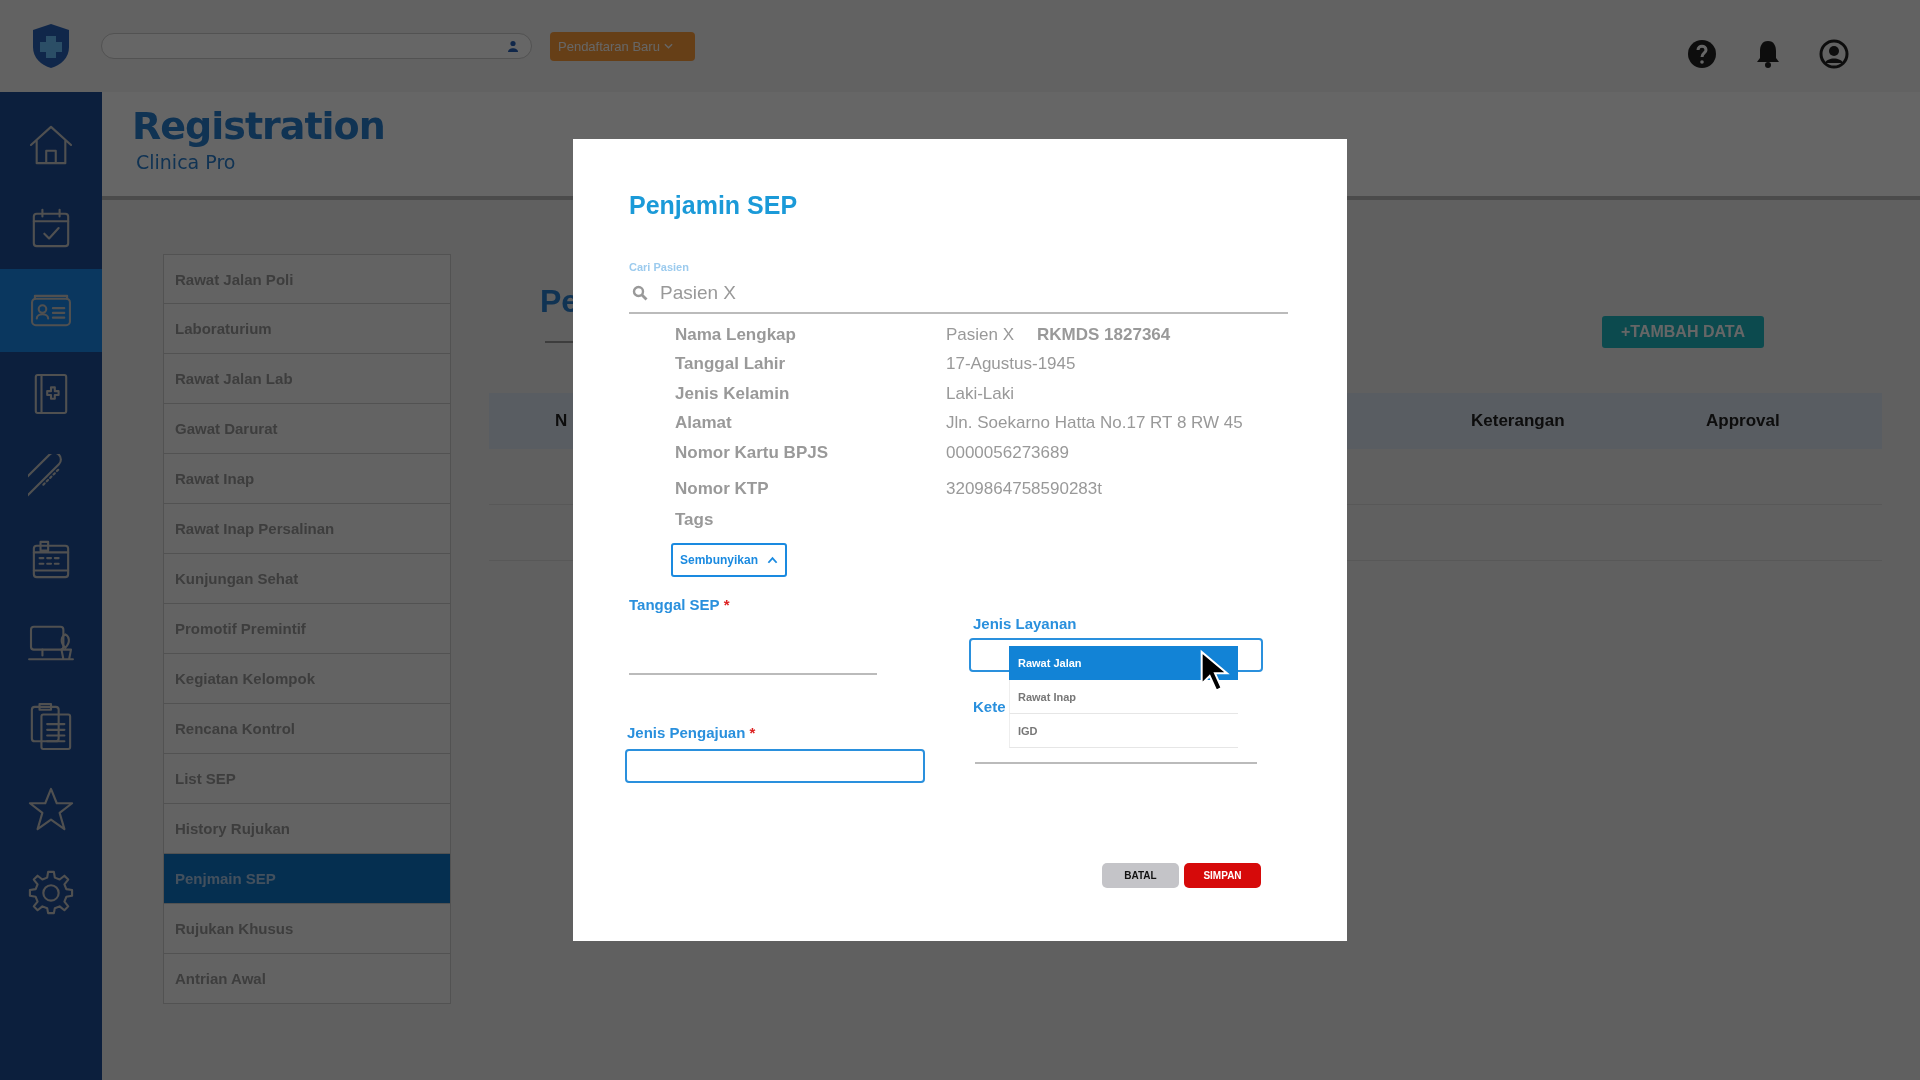  What do you see at coordinates (1702, 54) in the screenshot?
I see `help-icon` at bounding box center [1702, 54].